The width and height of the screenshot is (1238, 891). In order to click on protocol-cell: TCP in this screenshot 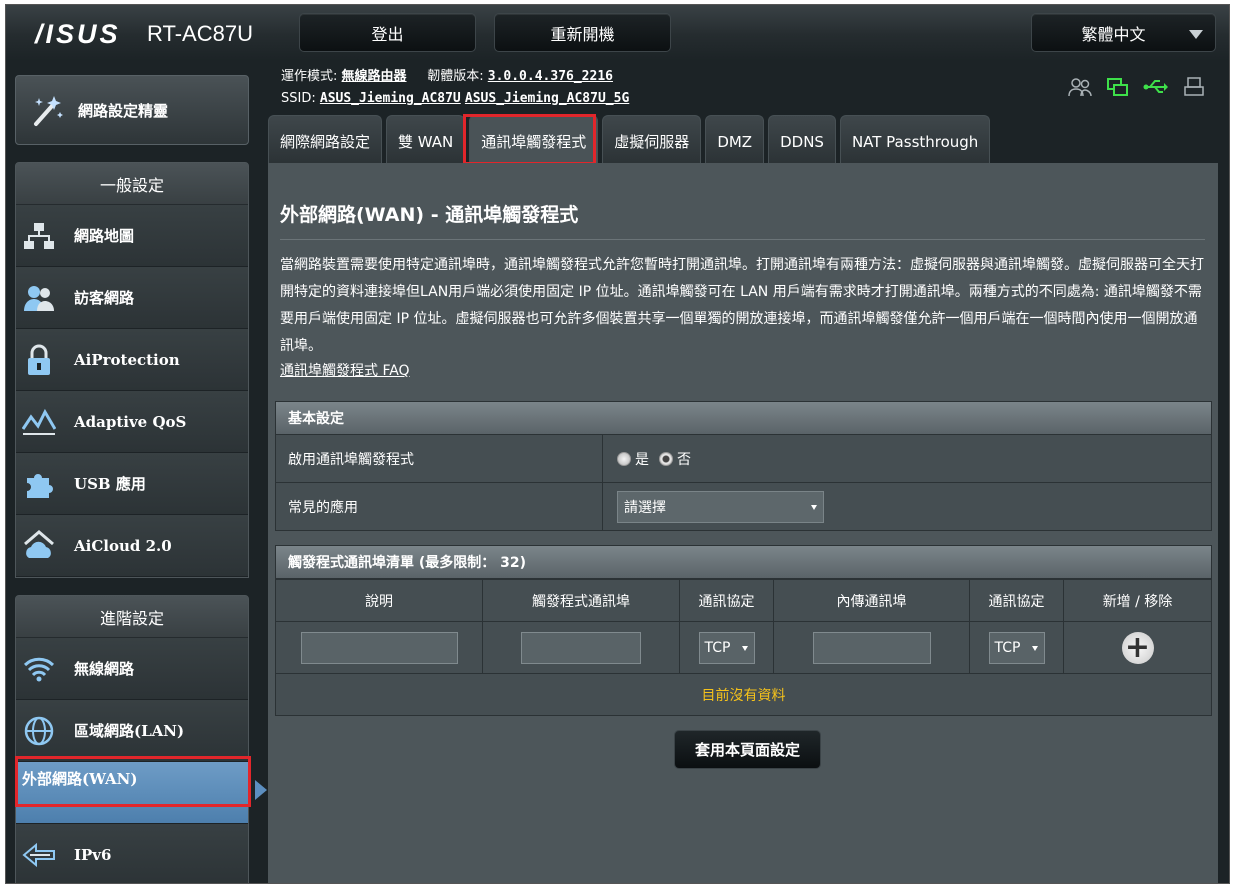, I will do `click(726, 647)`.